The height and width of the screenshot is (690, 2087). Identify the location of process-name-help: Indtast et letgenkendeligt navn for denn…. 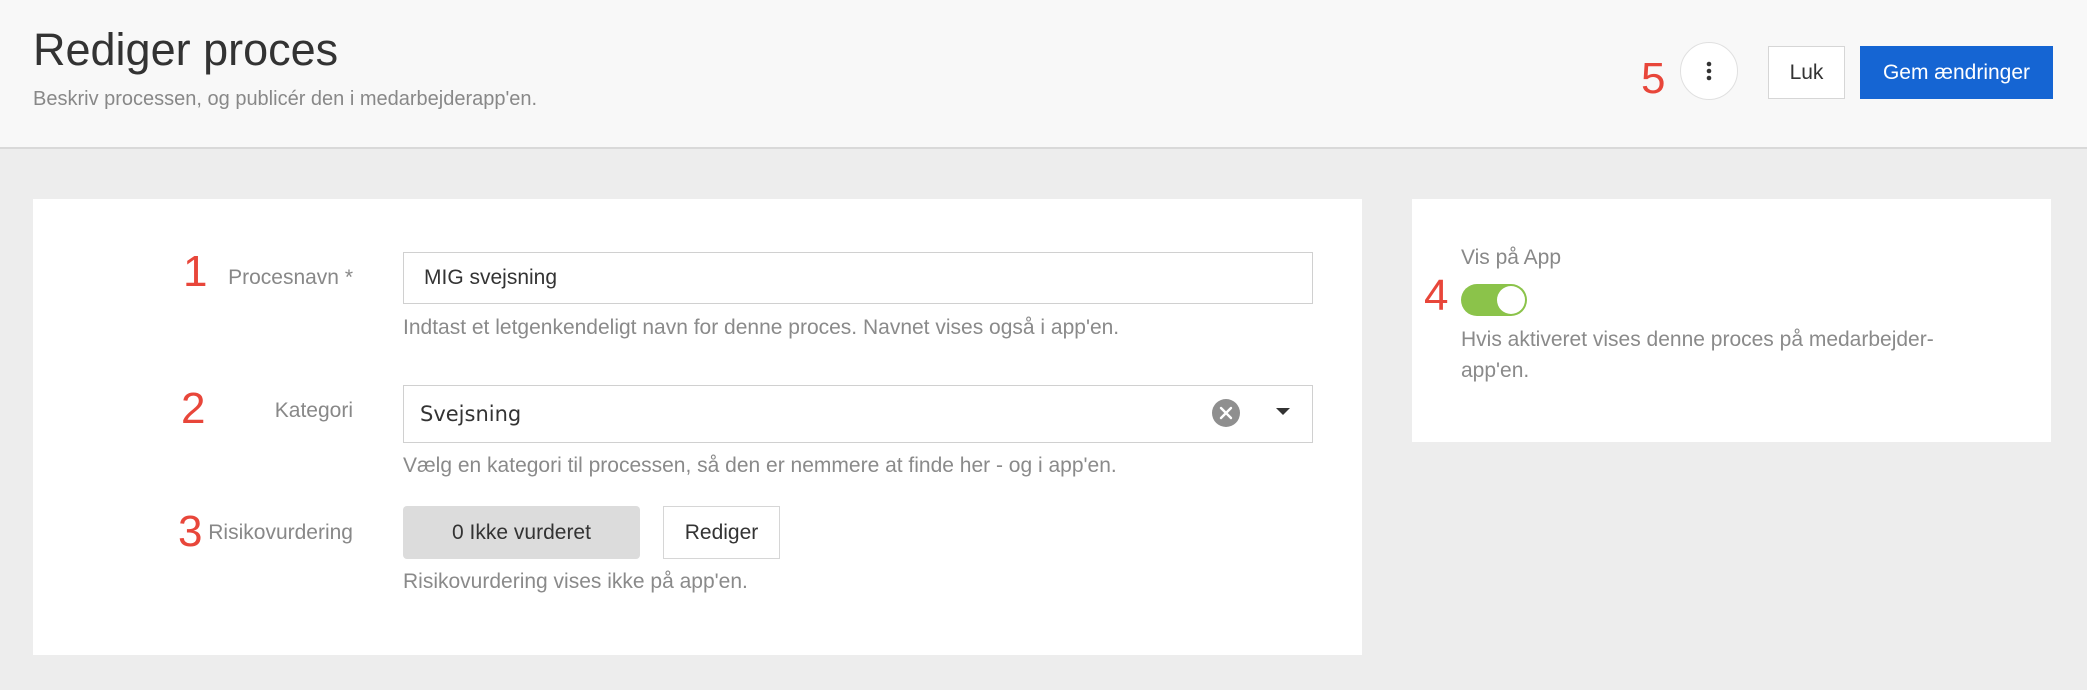
(761, 327).